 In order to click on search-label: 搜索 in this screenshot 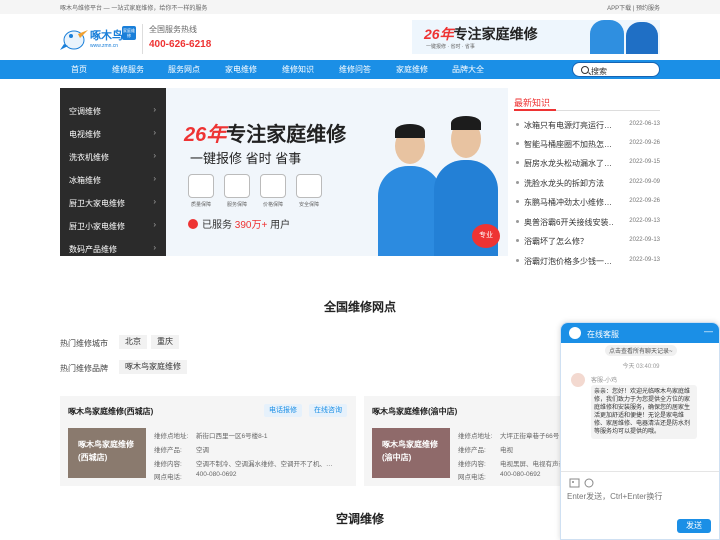, I will do `click(599, 71)`.